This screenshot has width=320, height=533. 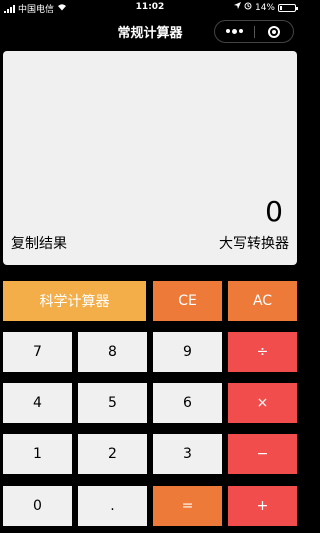 I want to click on mini-program-capsule, so click(x=254, y=31).